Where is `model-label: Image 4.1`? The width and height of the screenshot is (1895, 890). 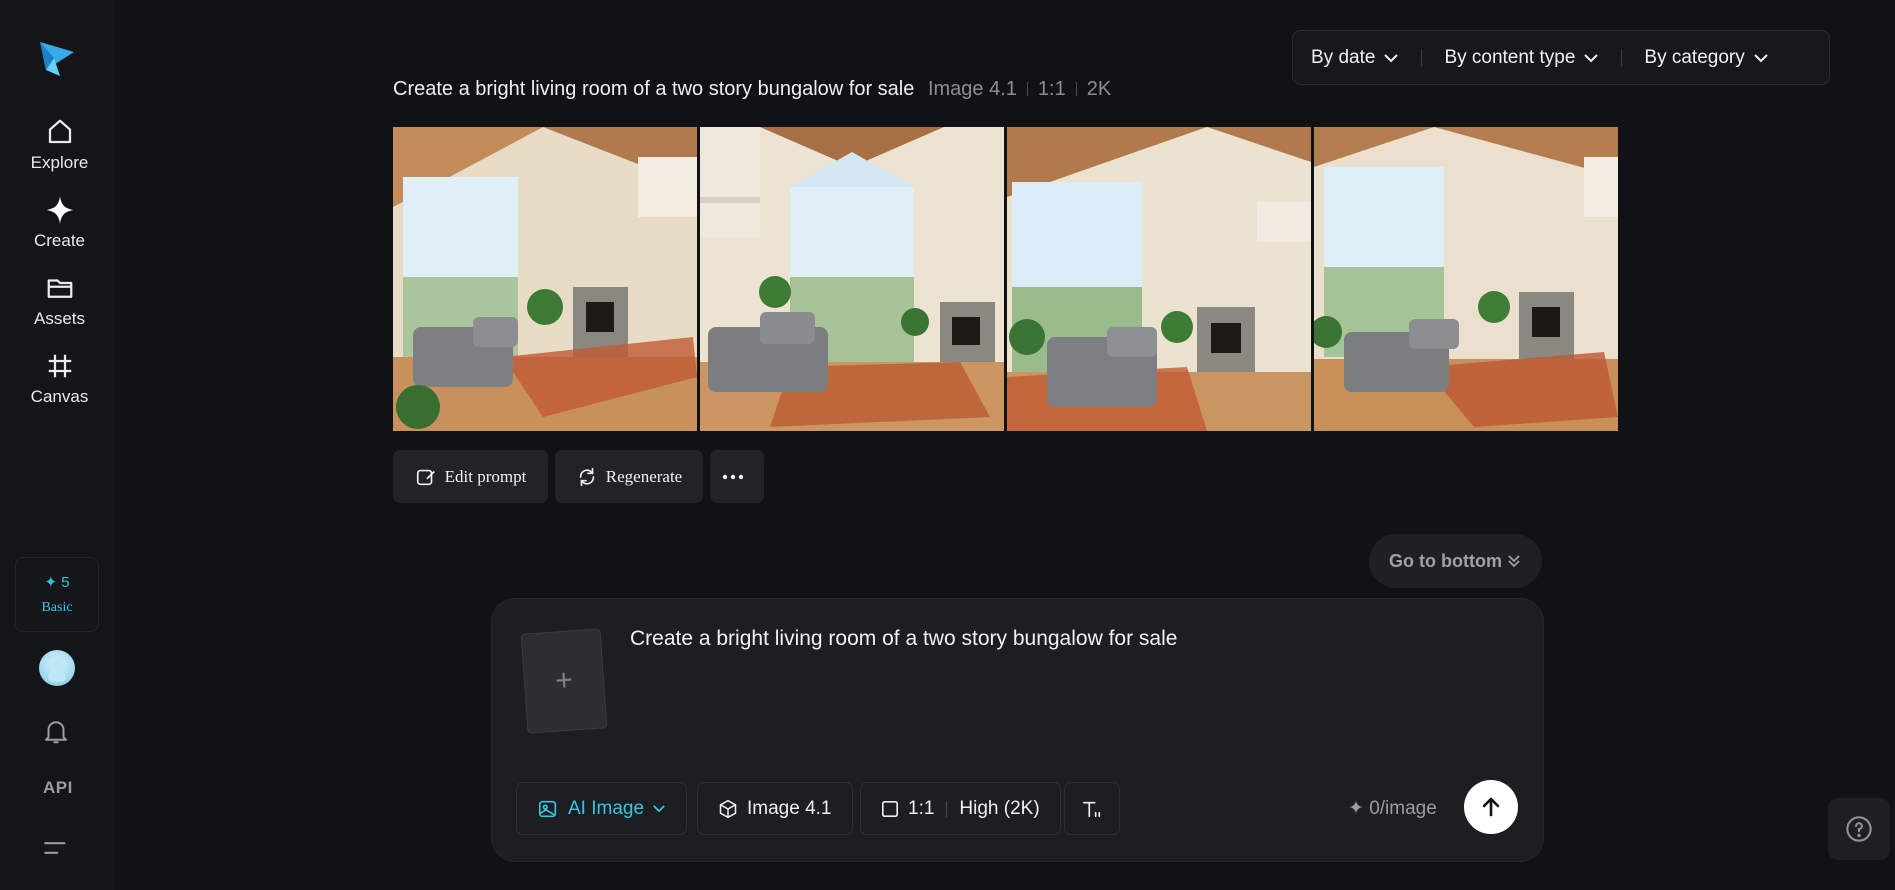 model-label: Image 4.1 is located at coordinates (789, 808).